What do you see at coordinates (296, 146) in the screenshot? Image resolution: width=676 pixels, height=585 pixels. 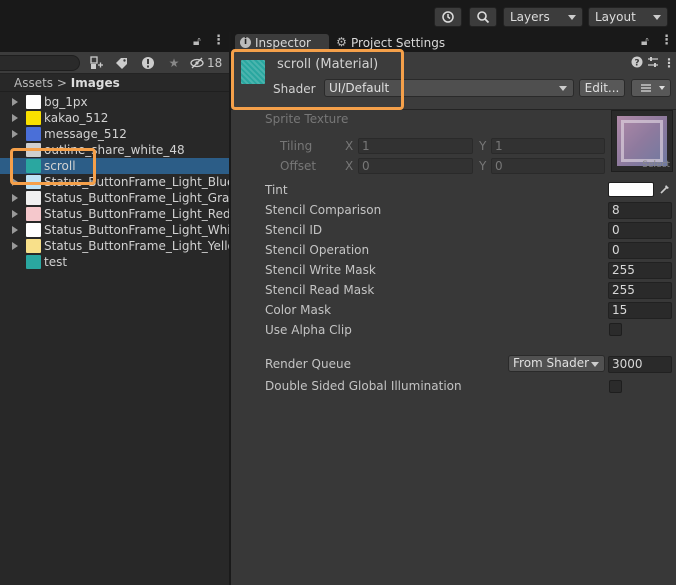 I see `tiling-label: Tiling` at bounding box center [296, 146].